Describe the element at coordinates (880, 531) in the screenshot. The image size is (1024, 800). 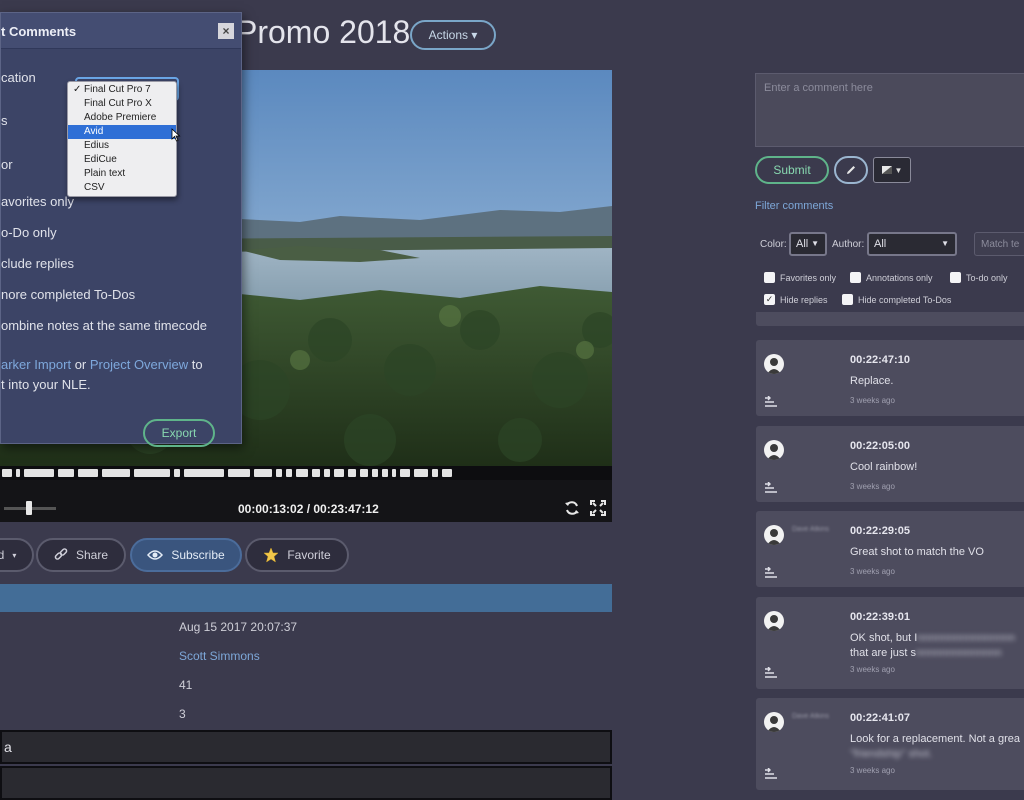
I see `comment-timecode: 00:22:29:05` at that location.